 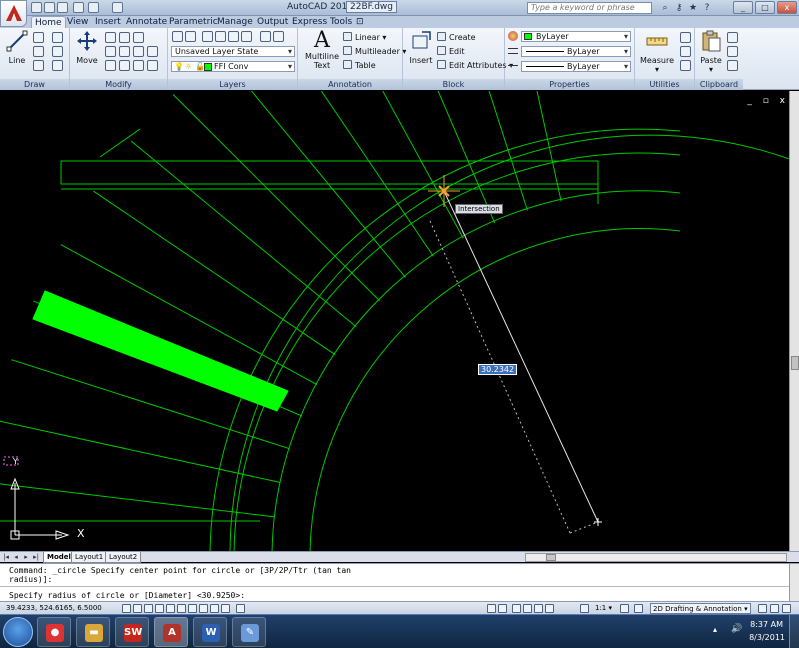 I want to click on linear-dimension-button: Linear ▾, so click(x=364, y=37).